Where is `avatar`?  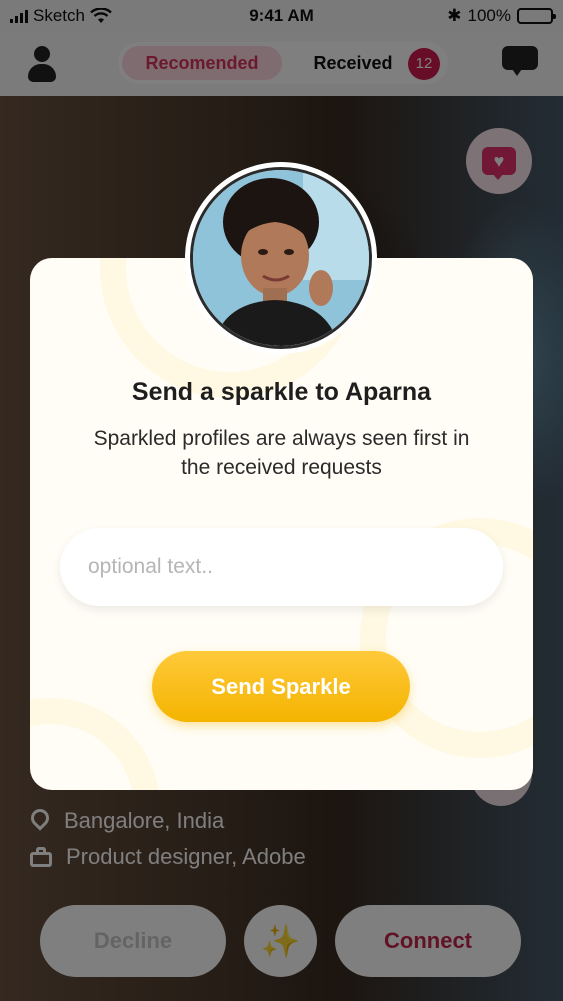 avatar is located at coordinates (281, 258).